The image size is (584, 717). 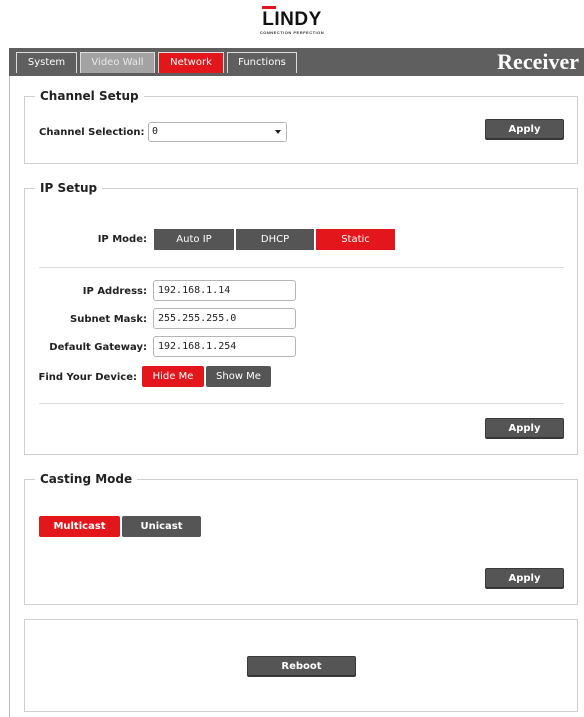 What do you see at coordinates (155, 131) in the screenshot?
I see `channel-selection-value: 0` at bounding box center [155, 131].